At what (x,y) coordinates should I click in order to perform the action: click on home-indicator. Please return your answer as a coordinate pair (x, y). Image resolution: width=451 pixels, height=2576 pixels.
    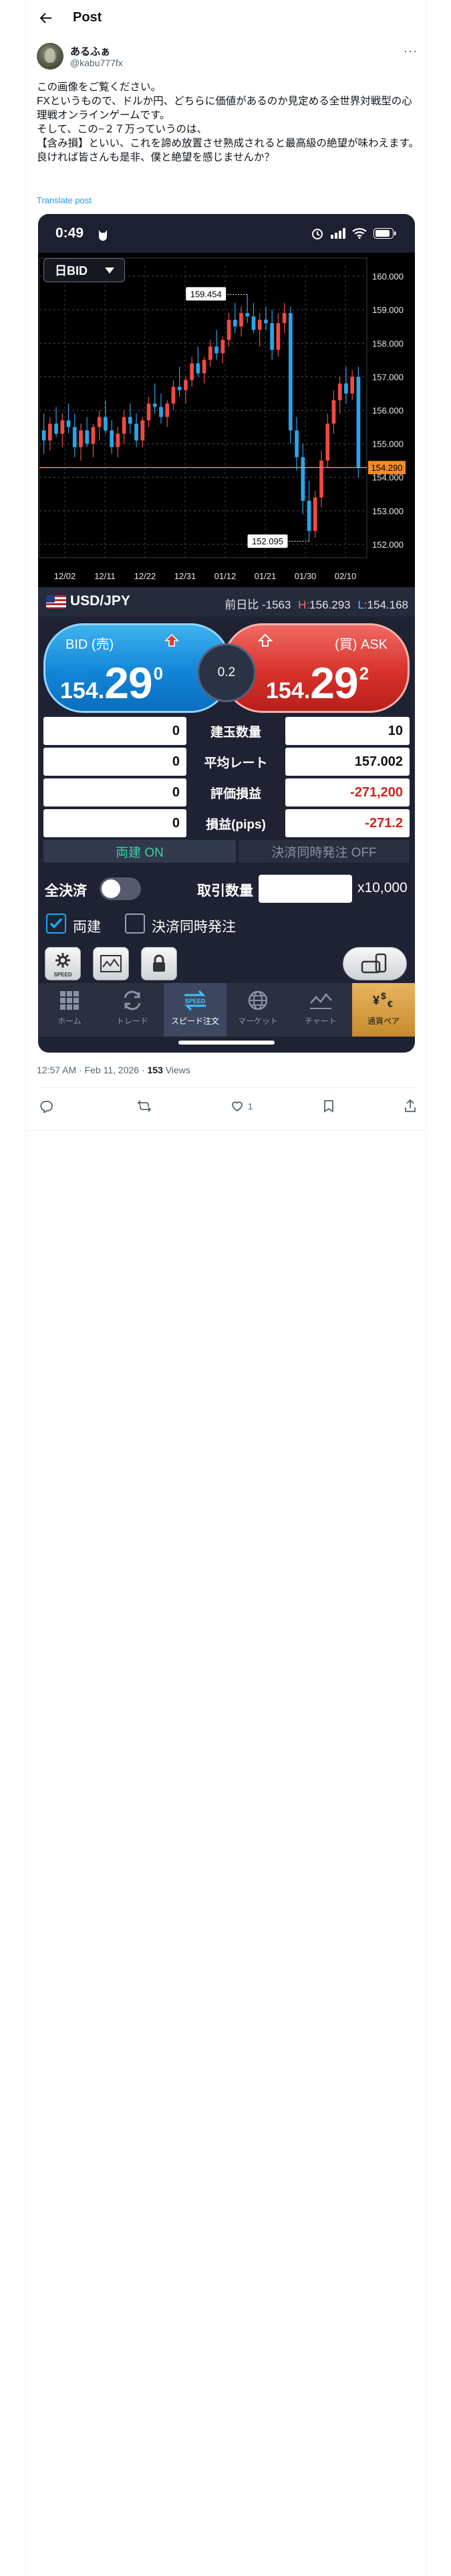
    Looking at the image, I should click on (226, 1043).